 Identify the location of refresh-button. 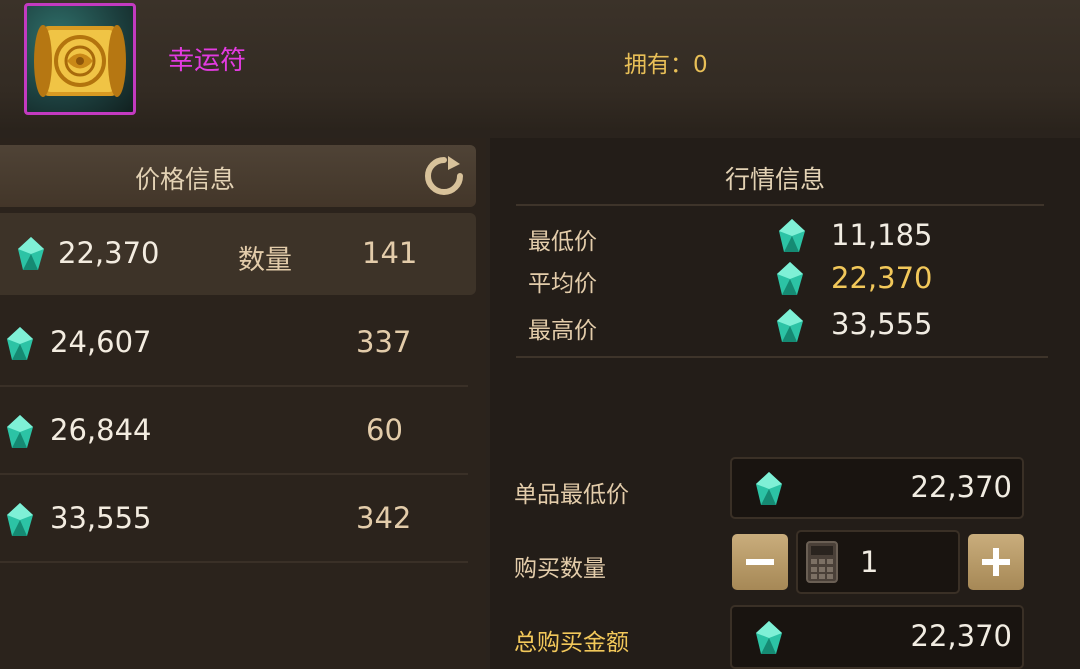
(444, 176).